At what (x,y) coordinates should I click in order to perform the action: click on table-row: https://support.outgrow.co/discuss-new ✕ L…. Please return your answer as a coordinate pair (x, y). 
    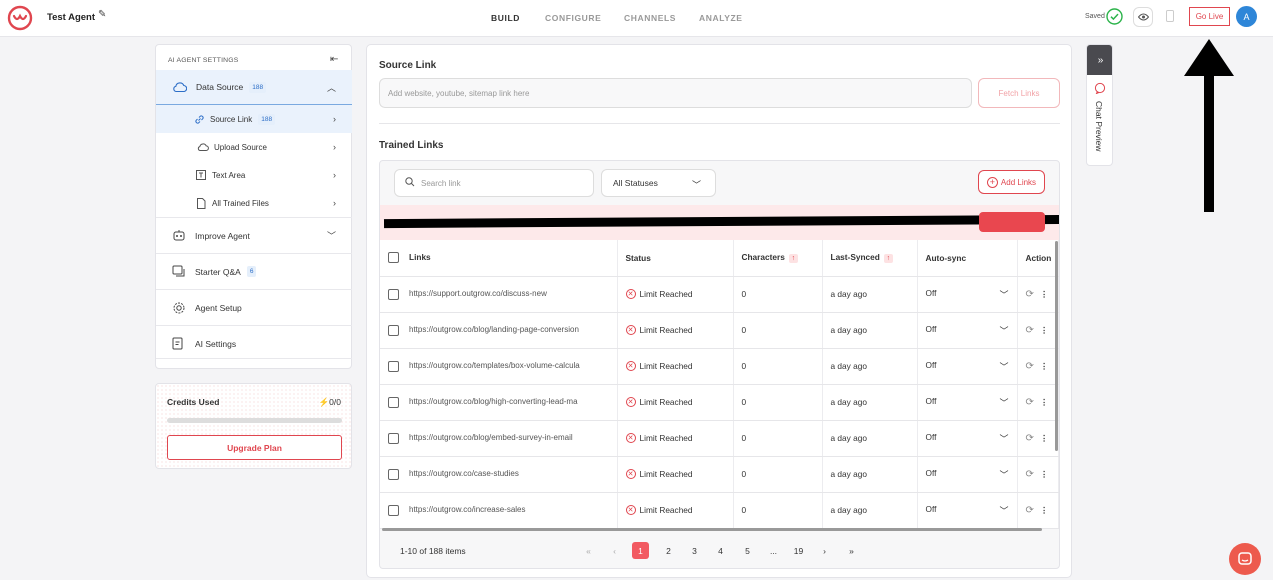
    Looking at the image, I should click on (719, 294).